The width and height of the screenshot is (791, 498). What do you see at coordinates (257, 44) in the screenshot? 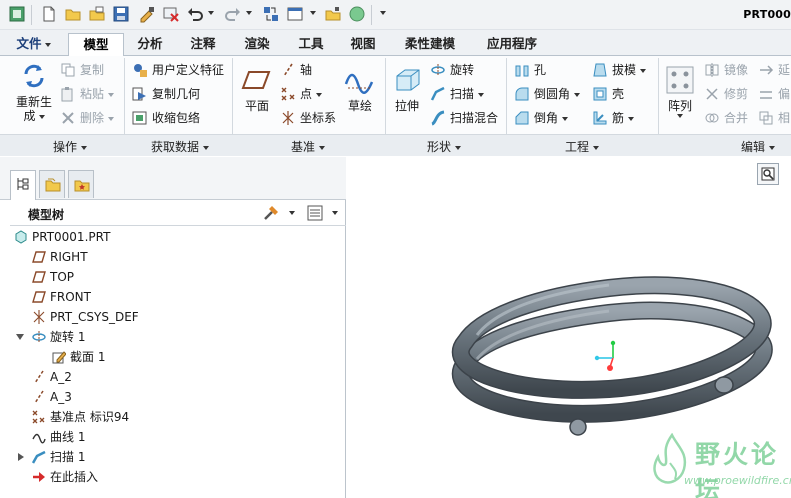
I see `tab-render: 渲染` at bounding box center [257, 44].